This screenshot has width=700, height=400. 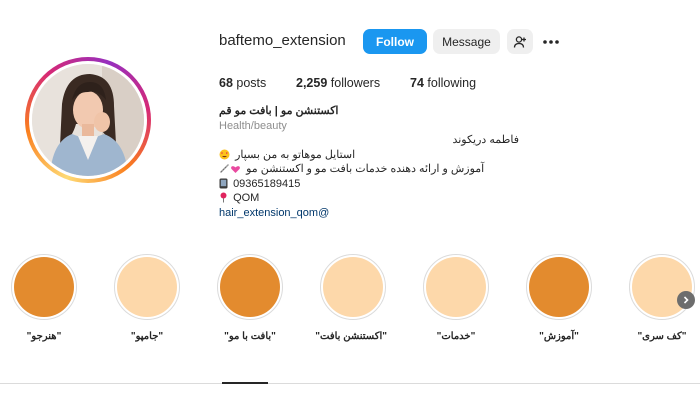 I want to click on bio-link: hair_extension_qom@, so click(x=369, y=213).